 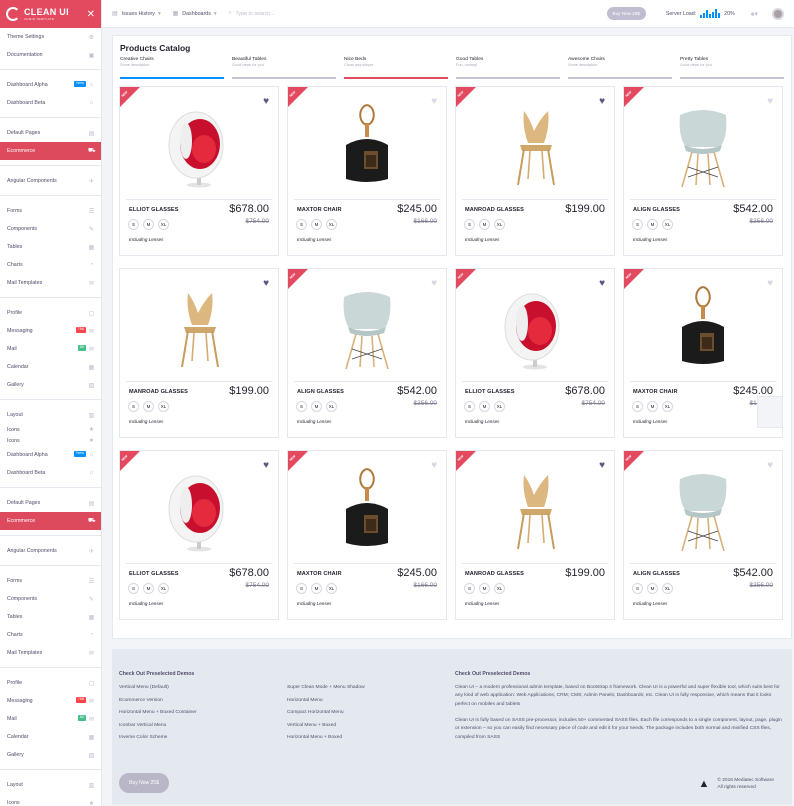 I want to click on footer-link: Super Clean Mode + Menu Shadow, so click(x=326, y=687).